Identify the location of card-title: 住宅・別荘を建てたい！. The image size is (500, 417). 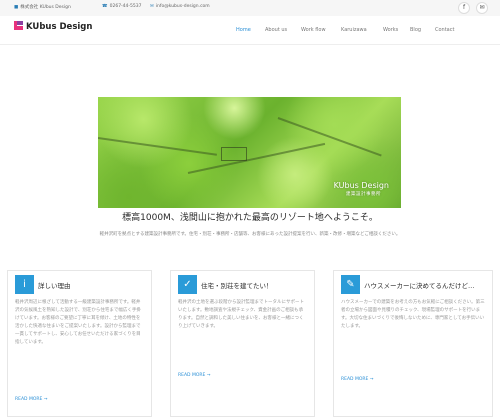
(237, 286).